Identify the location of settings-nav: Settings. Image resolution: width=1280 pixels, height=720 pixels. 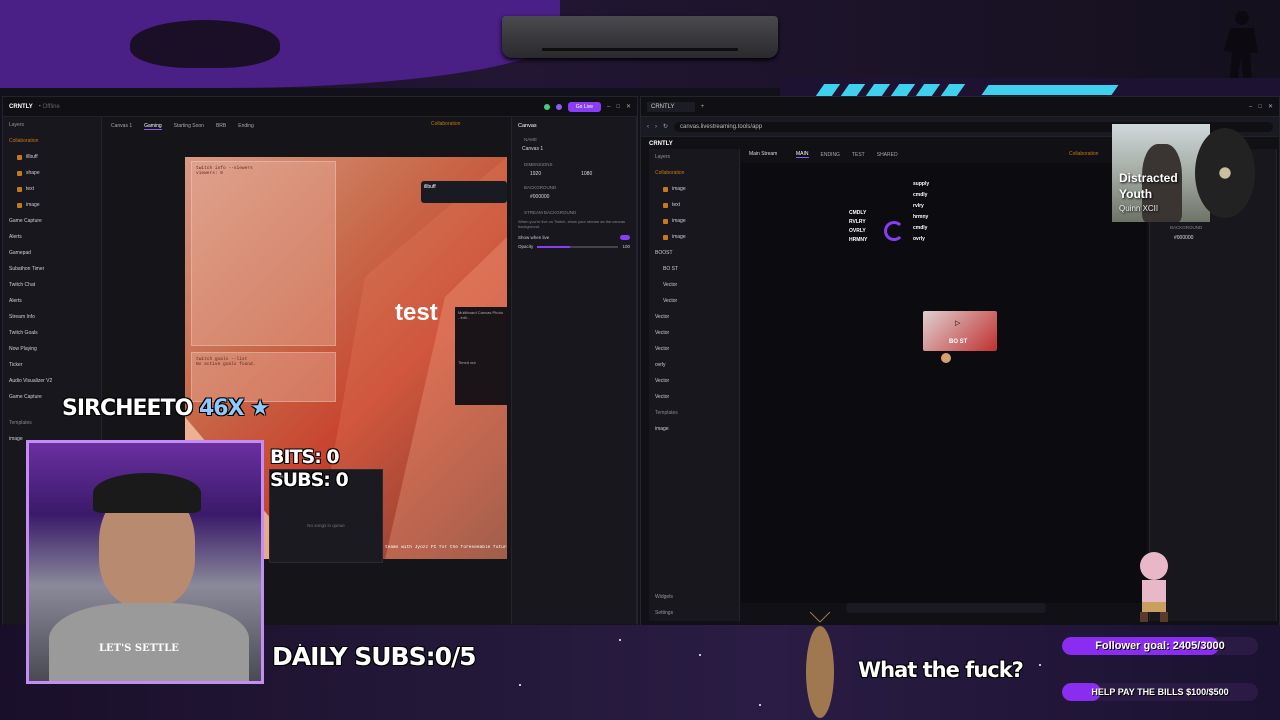
(661, 613).